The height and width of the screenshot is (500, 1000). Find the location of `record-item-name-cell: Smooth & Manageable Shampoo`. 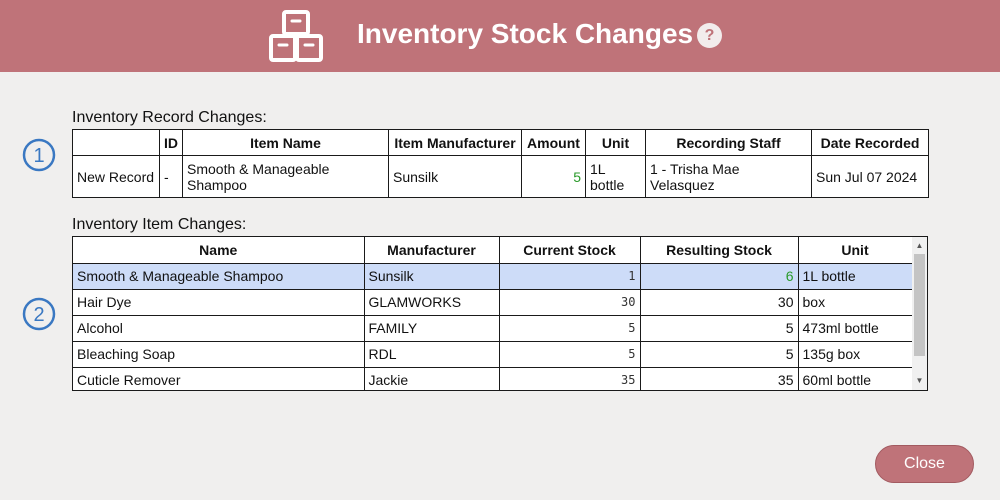

record-item-name-cell: Smooth & Manageable Shampoo is located at coordinates (285, 176).